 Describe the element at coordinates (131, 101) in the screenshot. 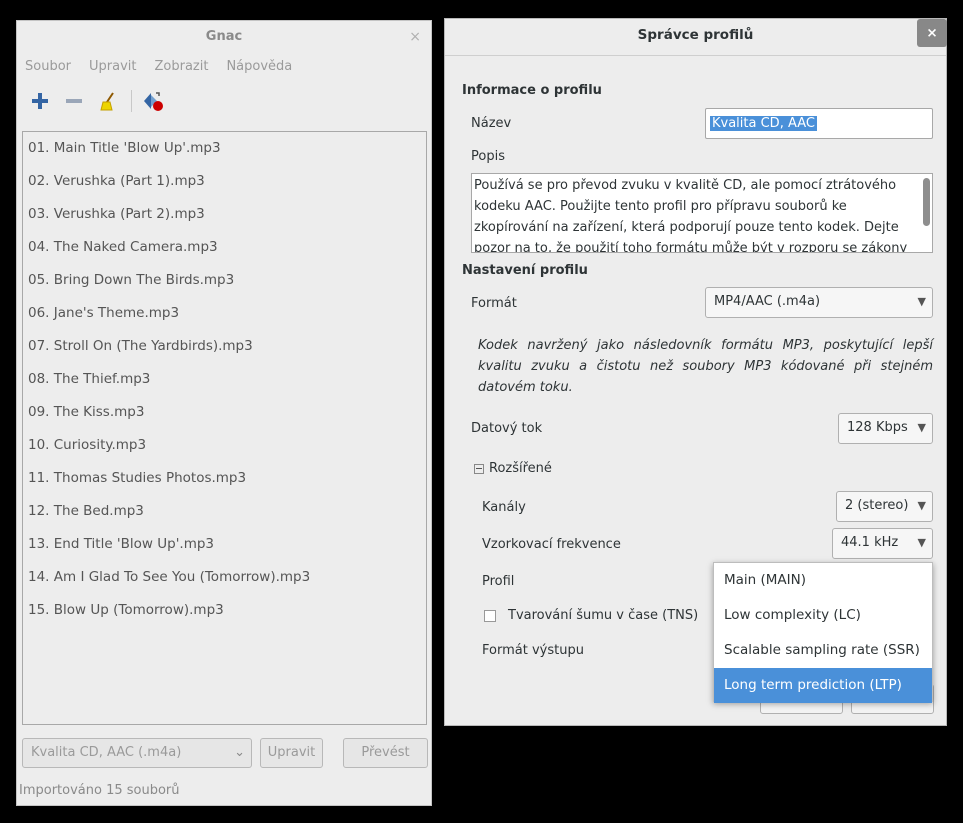

I see `toolbar-separator` at that location.